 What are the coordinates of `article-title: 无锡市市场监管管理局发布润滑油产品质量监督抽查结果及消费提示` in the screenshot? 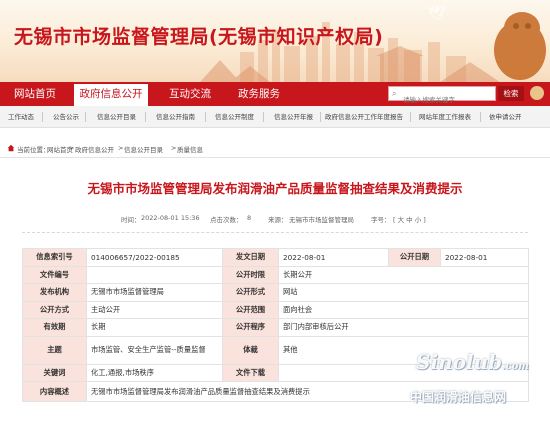 It's located at (275, 188).